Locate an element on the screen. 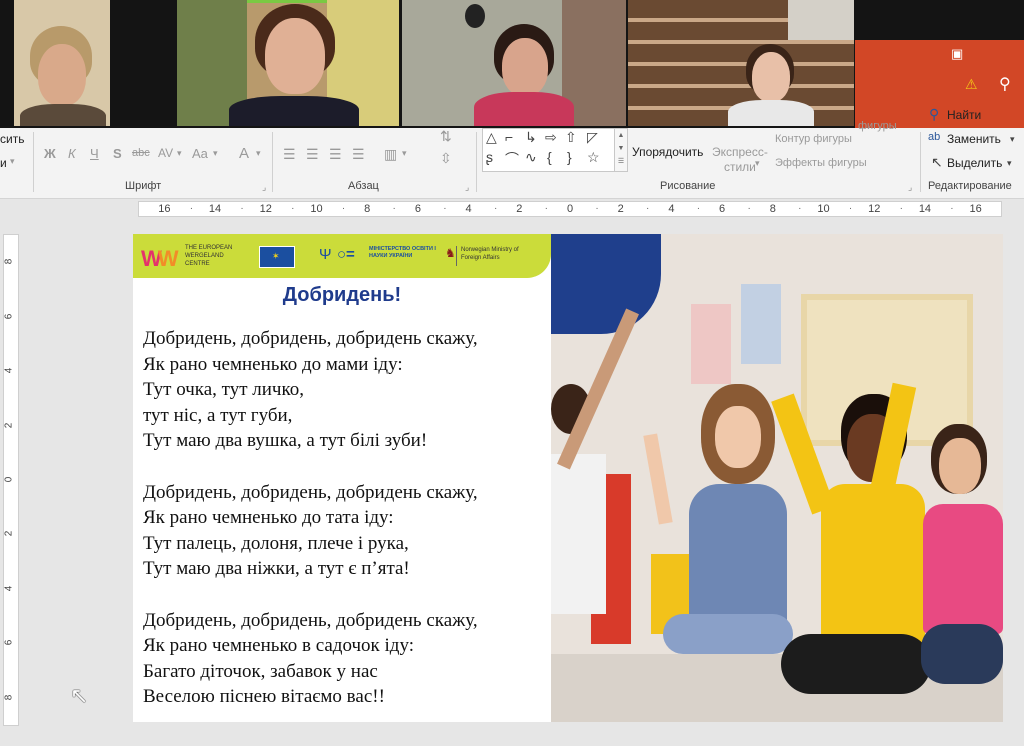 Image resolution: width=1024 pixels, height=746 pixels. shape-effects-button: Эффекты фигуры is located at coordinates (821, 163).